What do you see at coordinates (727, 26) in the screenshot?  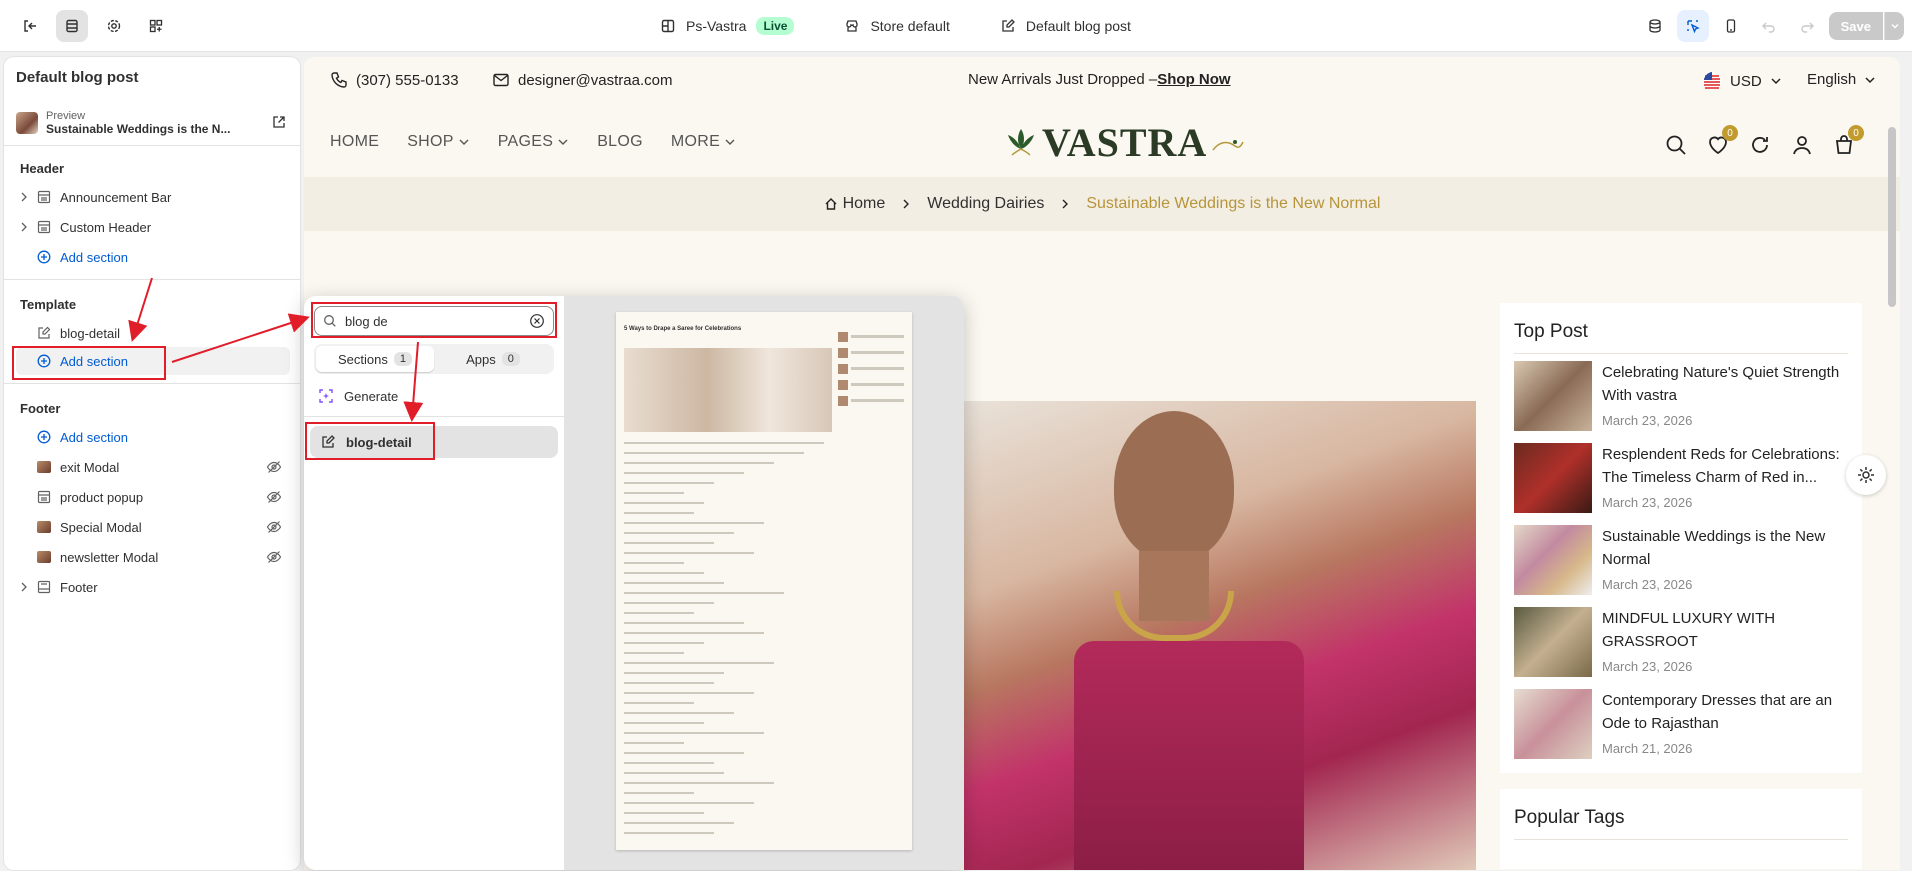 I see `store-selector: Ps-Vastra Live` at bounding box center [727, 26].